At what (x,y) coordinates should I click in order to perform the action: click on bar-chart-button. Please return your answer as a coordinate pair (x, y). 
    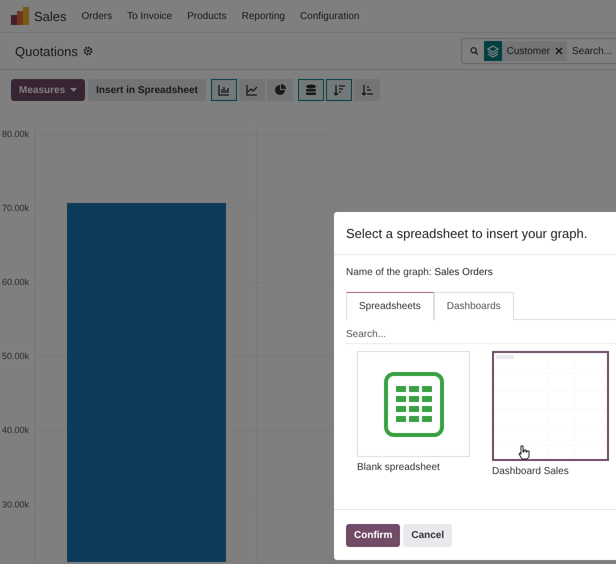
    Looking at the image, I should click on (223, 90).